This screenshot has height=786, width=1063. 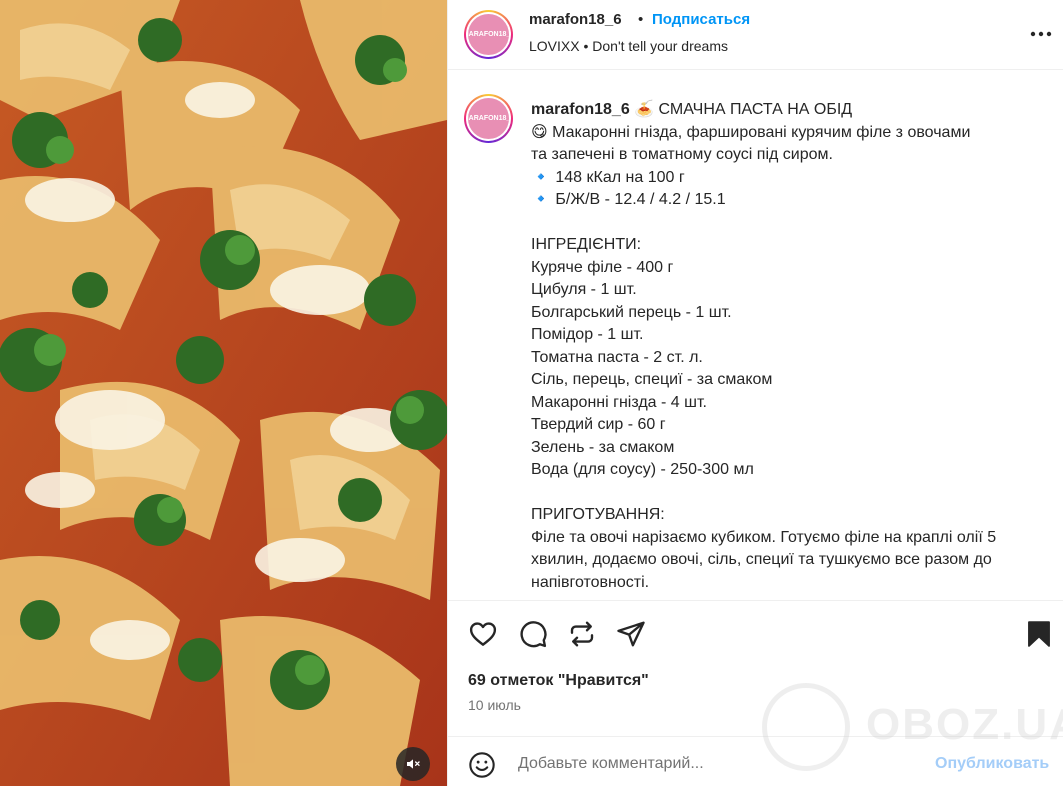 I want to click on more-dots-icon, so click(x=1041, y=34).